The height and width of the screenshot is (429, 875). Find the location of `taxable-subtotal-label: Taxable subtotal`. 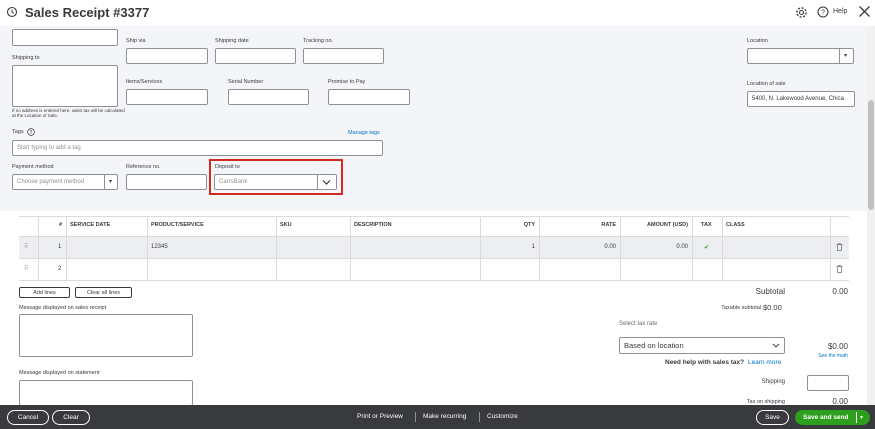

taxable-subtotal-label: Taxable subtotal is located at coordinates (741, 308).